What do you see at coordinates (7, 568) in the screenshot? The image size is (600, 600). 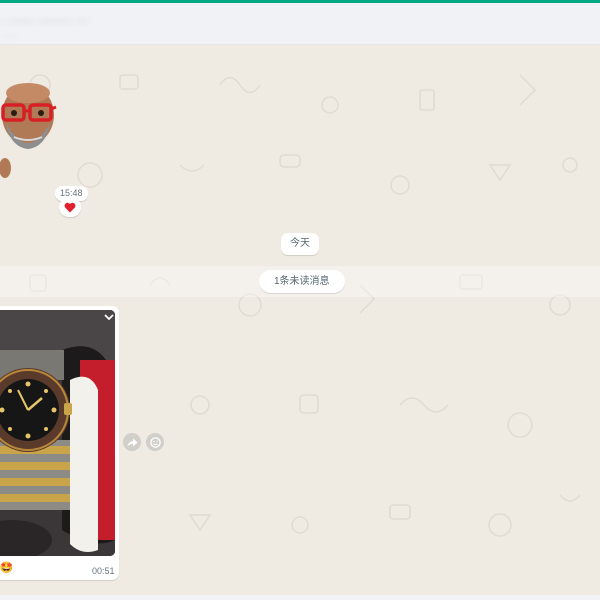 I see `photo-caption: s! 🤩` at bounding box center [7, 568].